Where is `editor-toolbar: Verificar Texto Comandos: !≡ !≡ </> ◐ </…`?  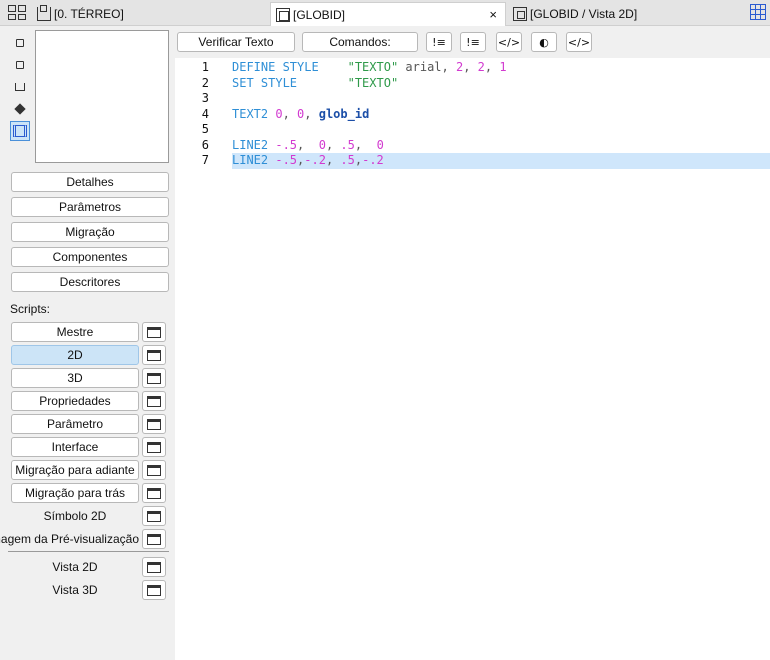 editor-toolbar: Verificar Texto Comandos: !≡ !≡ </> ◐ </… is located at coordinates (472, 42).